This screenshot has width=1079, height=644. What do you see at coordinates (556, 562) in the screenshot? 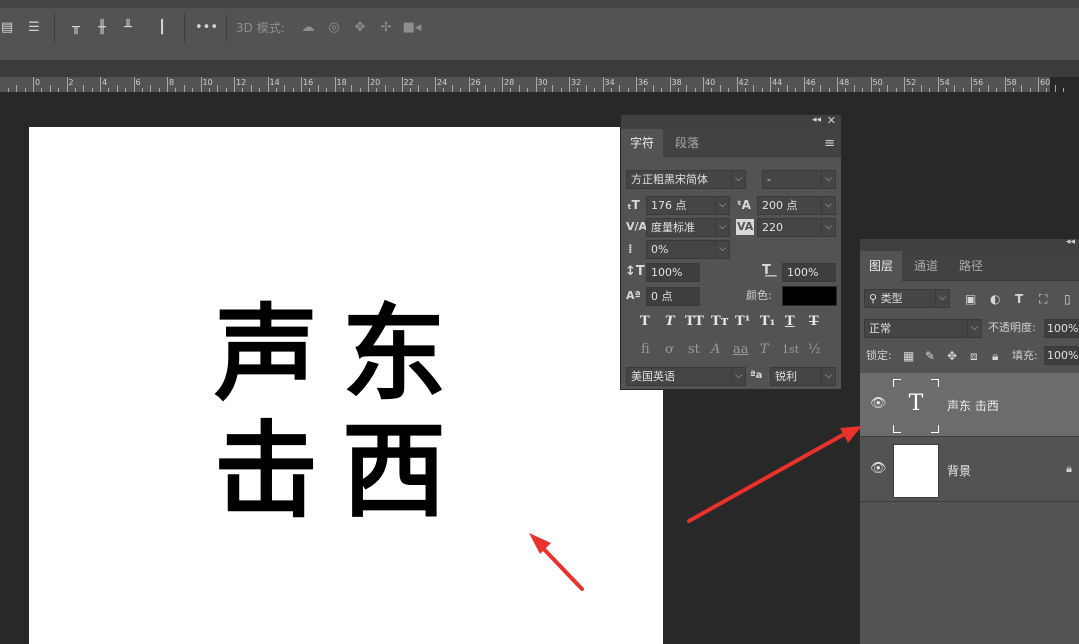
I see `arrow-to-canvas` at bounding box center [556, 562].